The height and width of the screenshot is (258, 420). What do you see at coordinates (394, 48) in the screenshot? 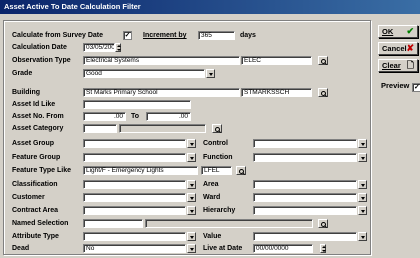
I see `cancel-label: Cancel` at bounding box center [394, 48].